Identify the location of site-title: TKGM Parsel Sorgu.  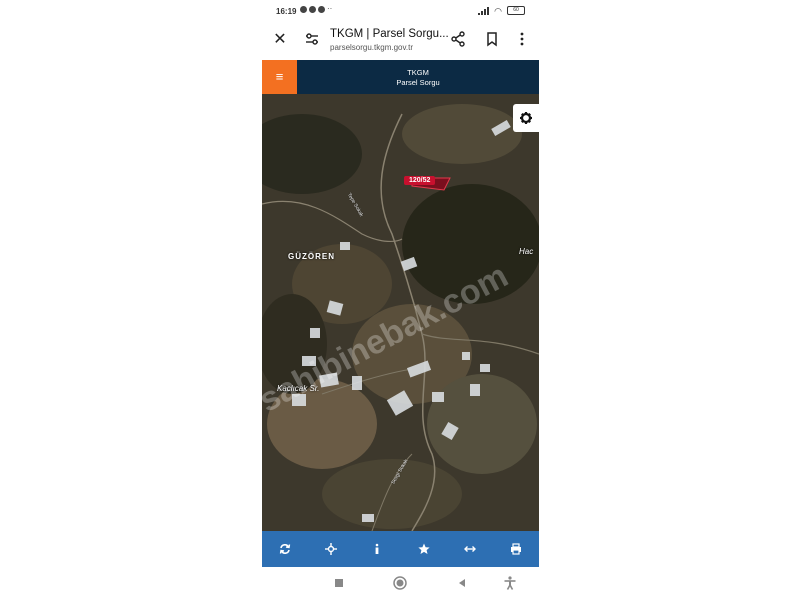
(418, 78).